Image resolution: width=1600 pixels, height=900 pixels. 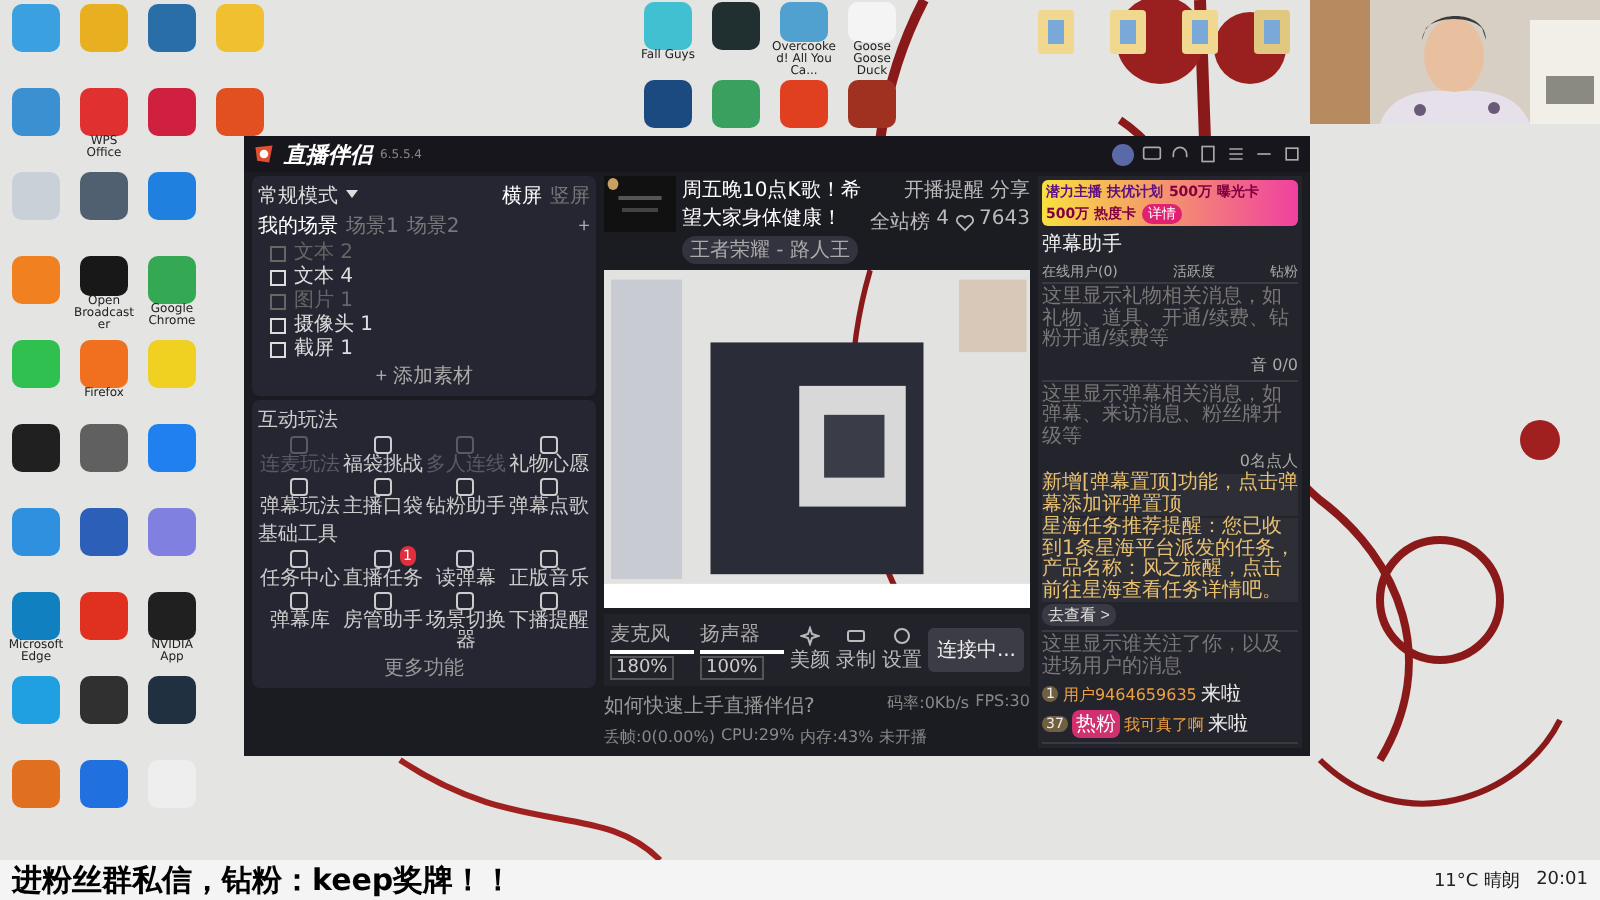 I want to click on caption-text: 进粉丝群私信，钻粉：keep奖牌！！, so click(x=263, y=880).